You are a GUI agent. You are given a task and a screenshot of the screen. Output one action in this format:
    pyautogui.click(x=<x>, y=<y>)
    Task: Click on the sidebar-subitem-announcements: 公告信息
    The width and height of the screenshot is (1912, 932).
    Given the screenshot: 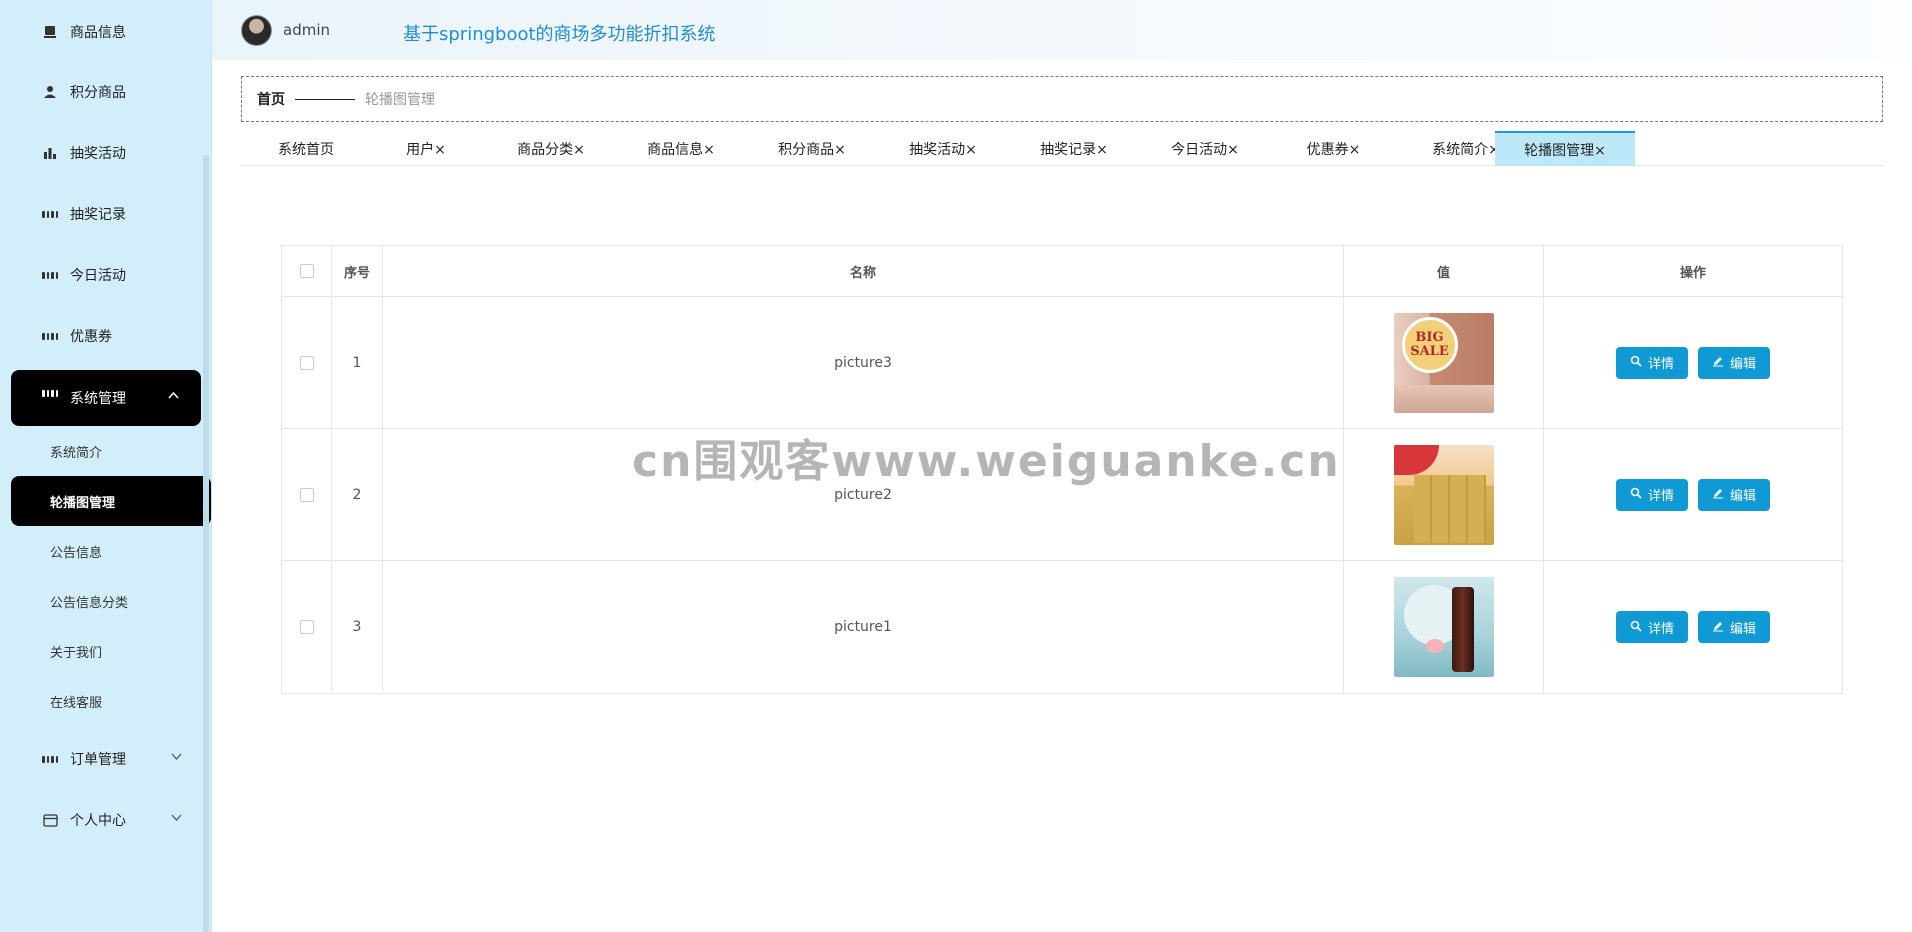 What is the action you would take?
    pyautogui.click(x=106, y=551)
    